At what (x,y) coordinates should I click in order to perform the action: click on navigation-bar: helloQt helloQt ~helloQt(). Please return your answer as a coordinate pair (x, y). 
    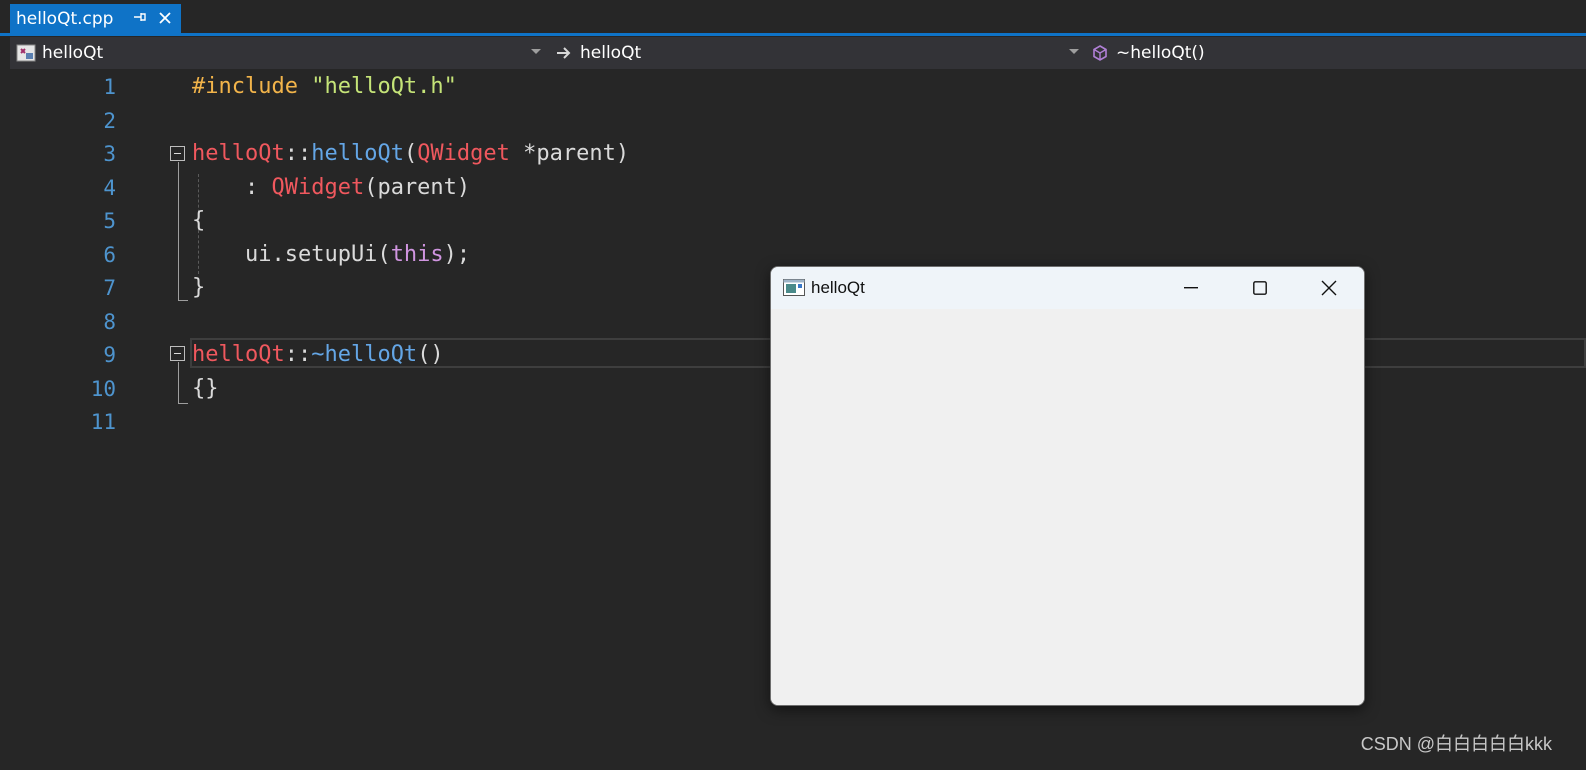
    Looking at the image, I should click on (798, 53).